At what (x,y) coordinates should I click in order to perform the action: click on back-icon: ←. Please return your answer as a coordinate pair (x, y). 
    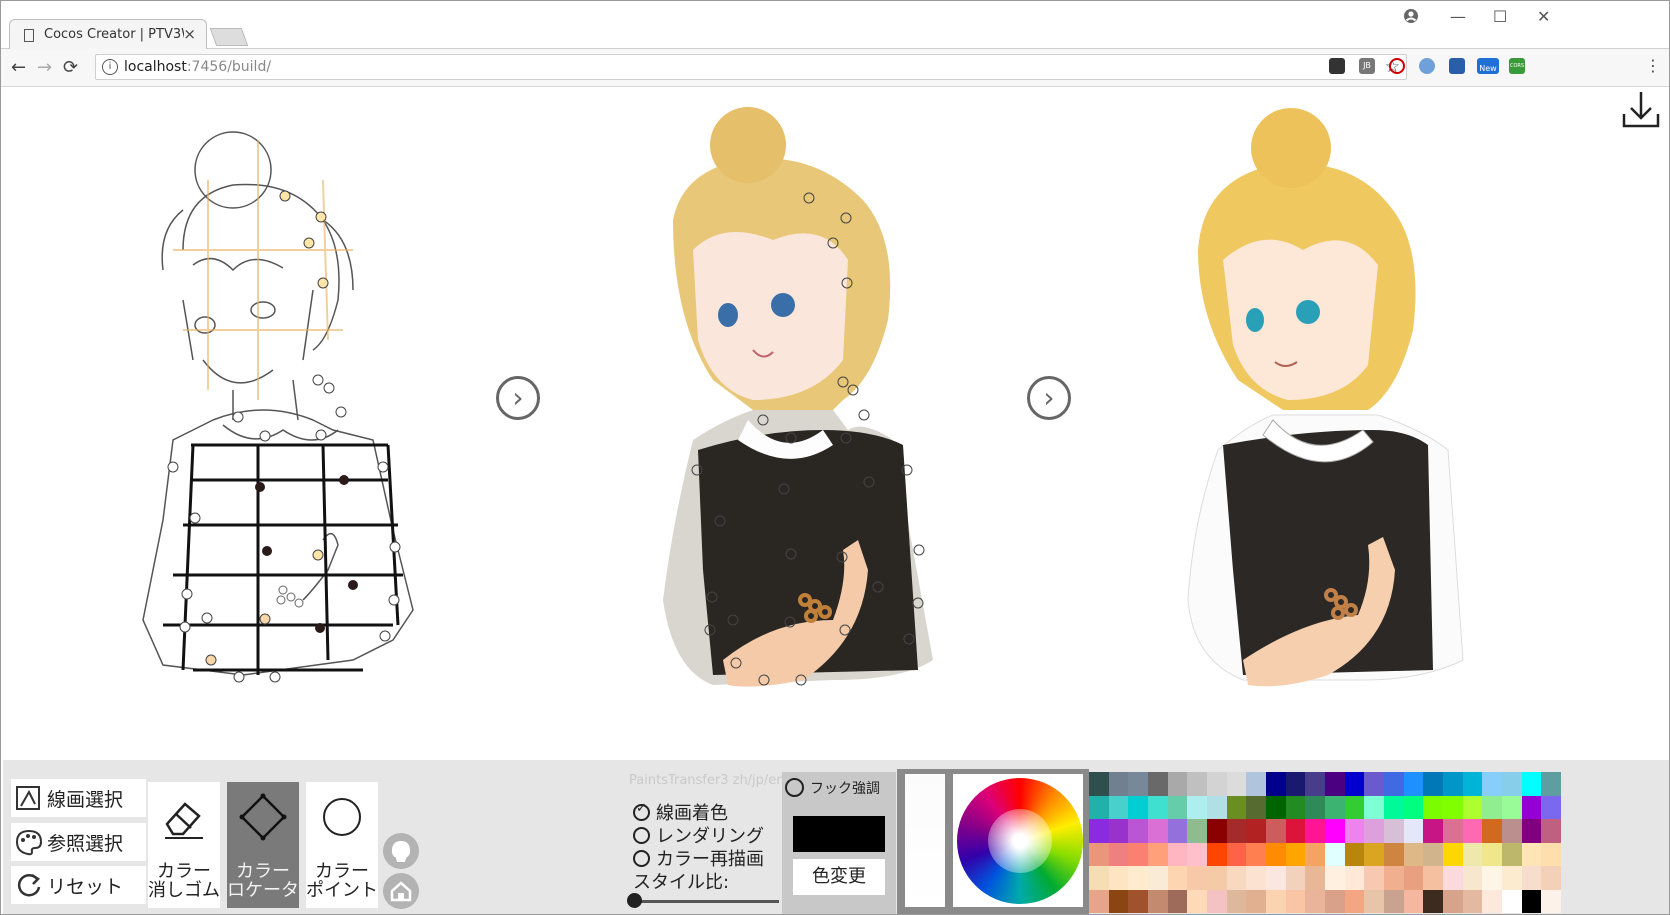
    Looking at the image, I should click on (18, 67).